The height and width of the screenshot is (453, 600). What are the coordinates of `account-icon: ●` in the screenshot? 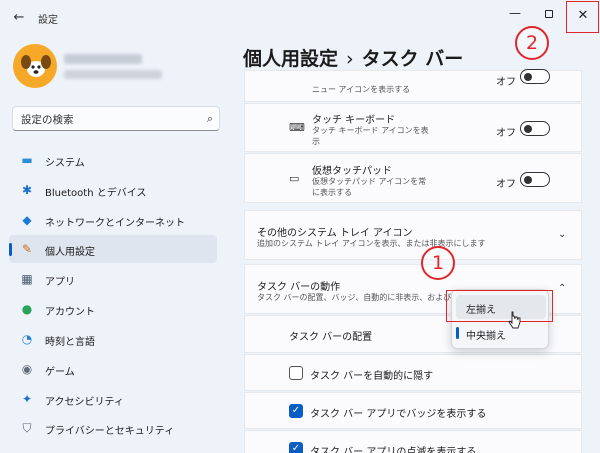 It's located at (27, 309).